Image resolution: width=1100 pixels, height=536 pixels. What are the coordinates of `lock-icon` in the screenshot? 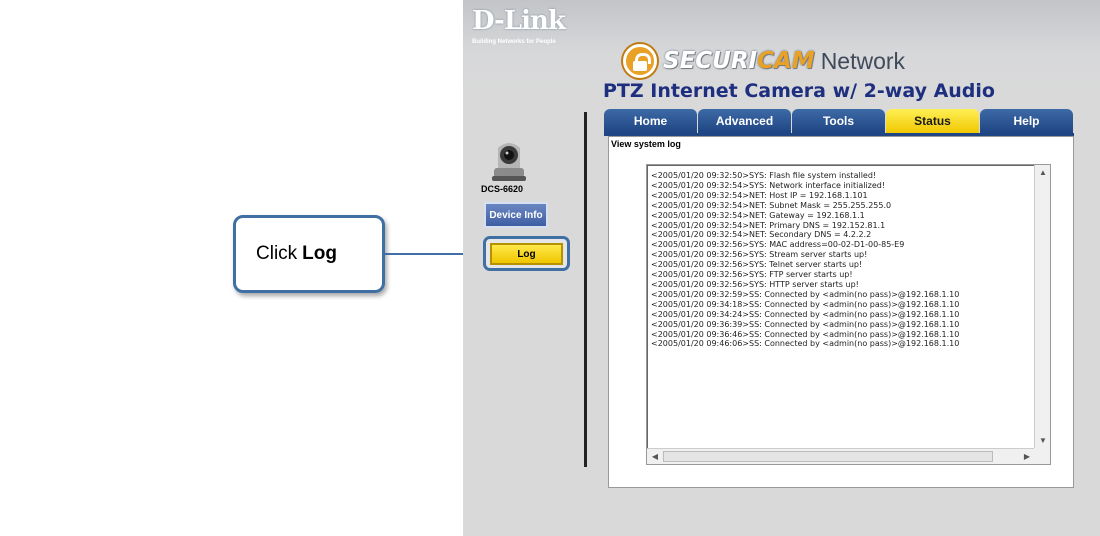 It's located at (640, 61).